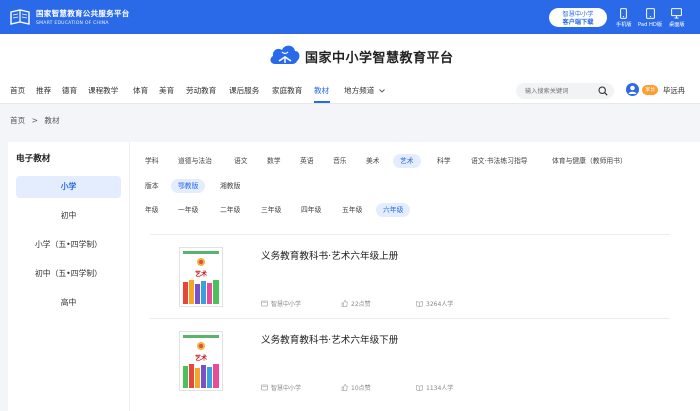 This screenshot has height=411, width=700. I want to click on device-mobile: 手机版, so click(624, 18).